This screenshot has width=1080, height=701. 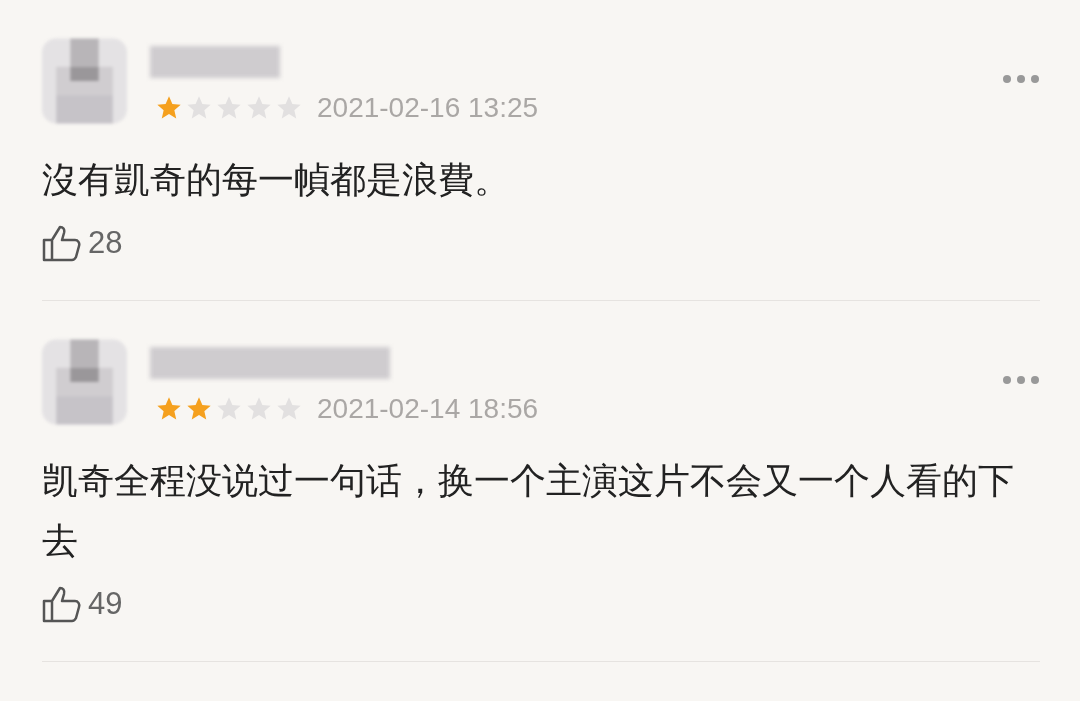 I want to click on like-count: 49, so click(x=105, y=604).